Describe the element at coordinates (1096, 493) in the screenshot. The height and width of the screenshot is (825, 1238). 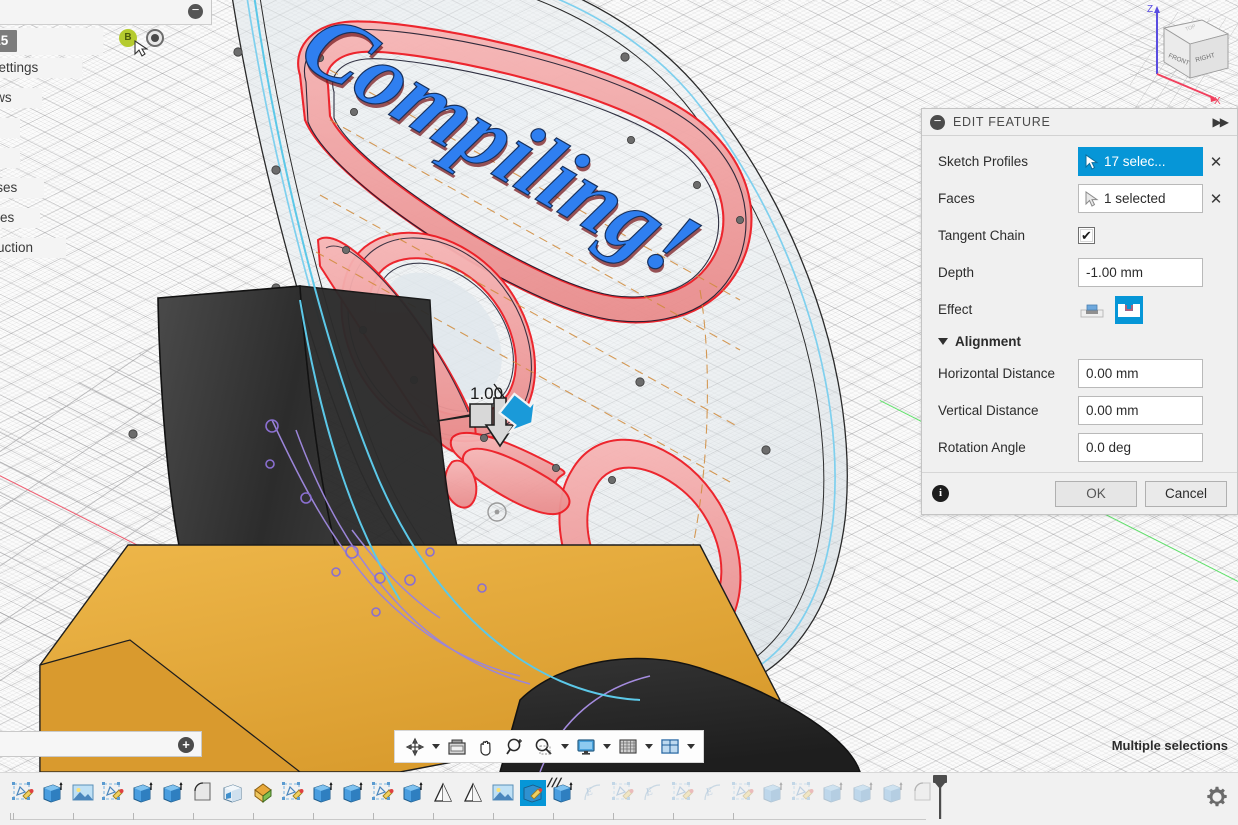
I see `ok-button: OK` at that location.